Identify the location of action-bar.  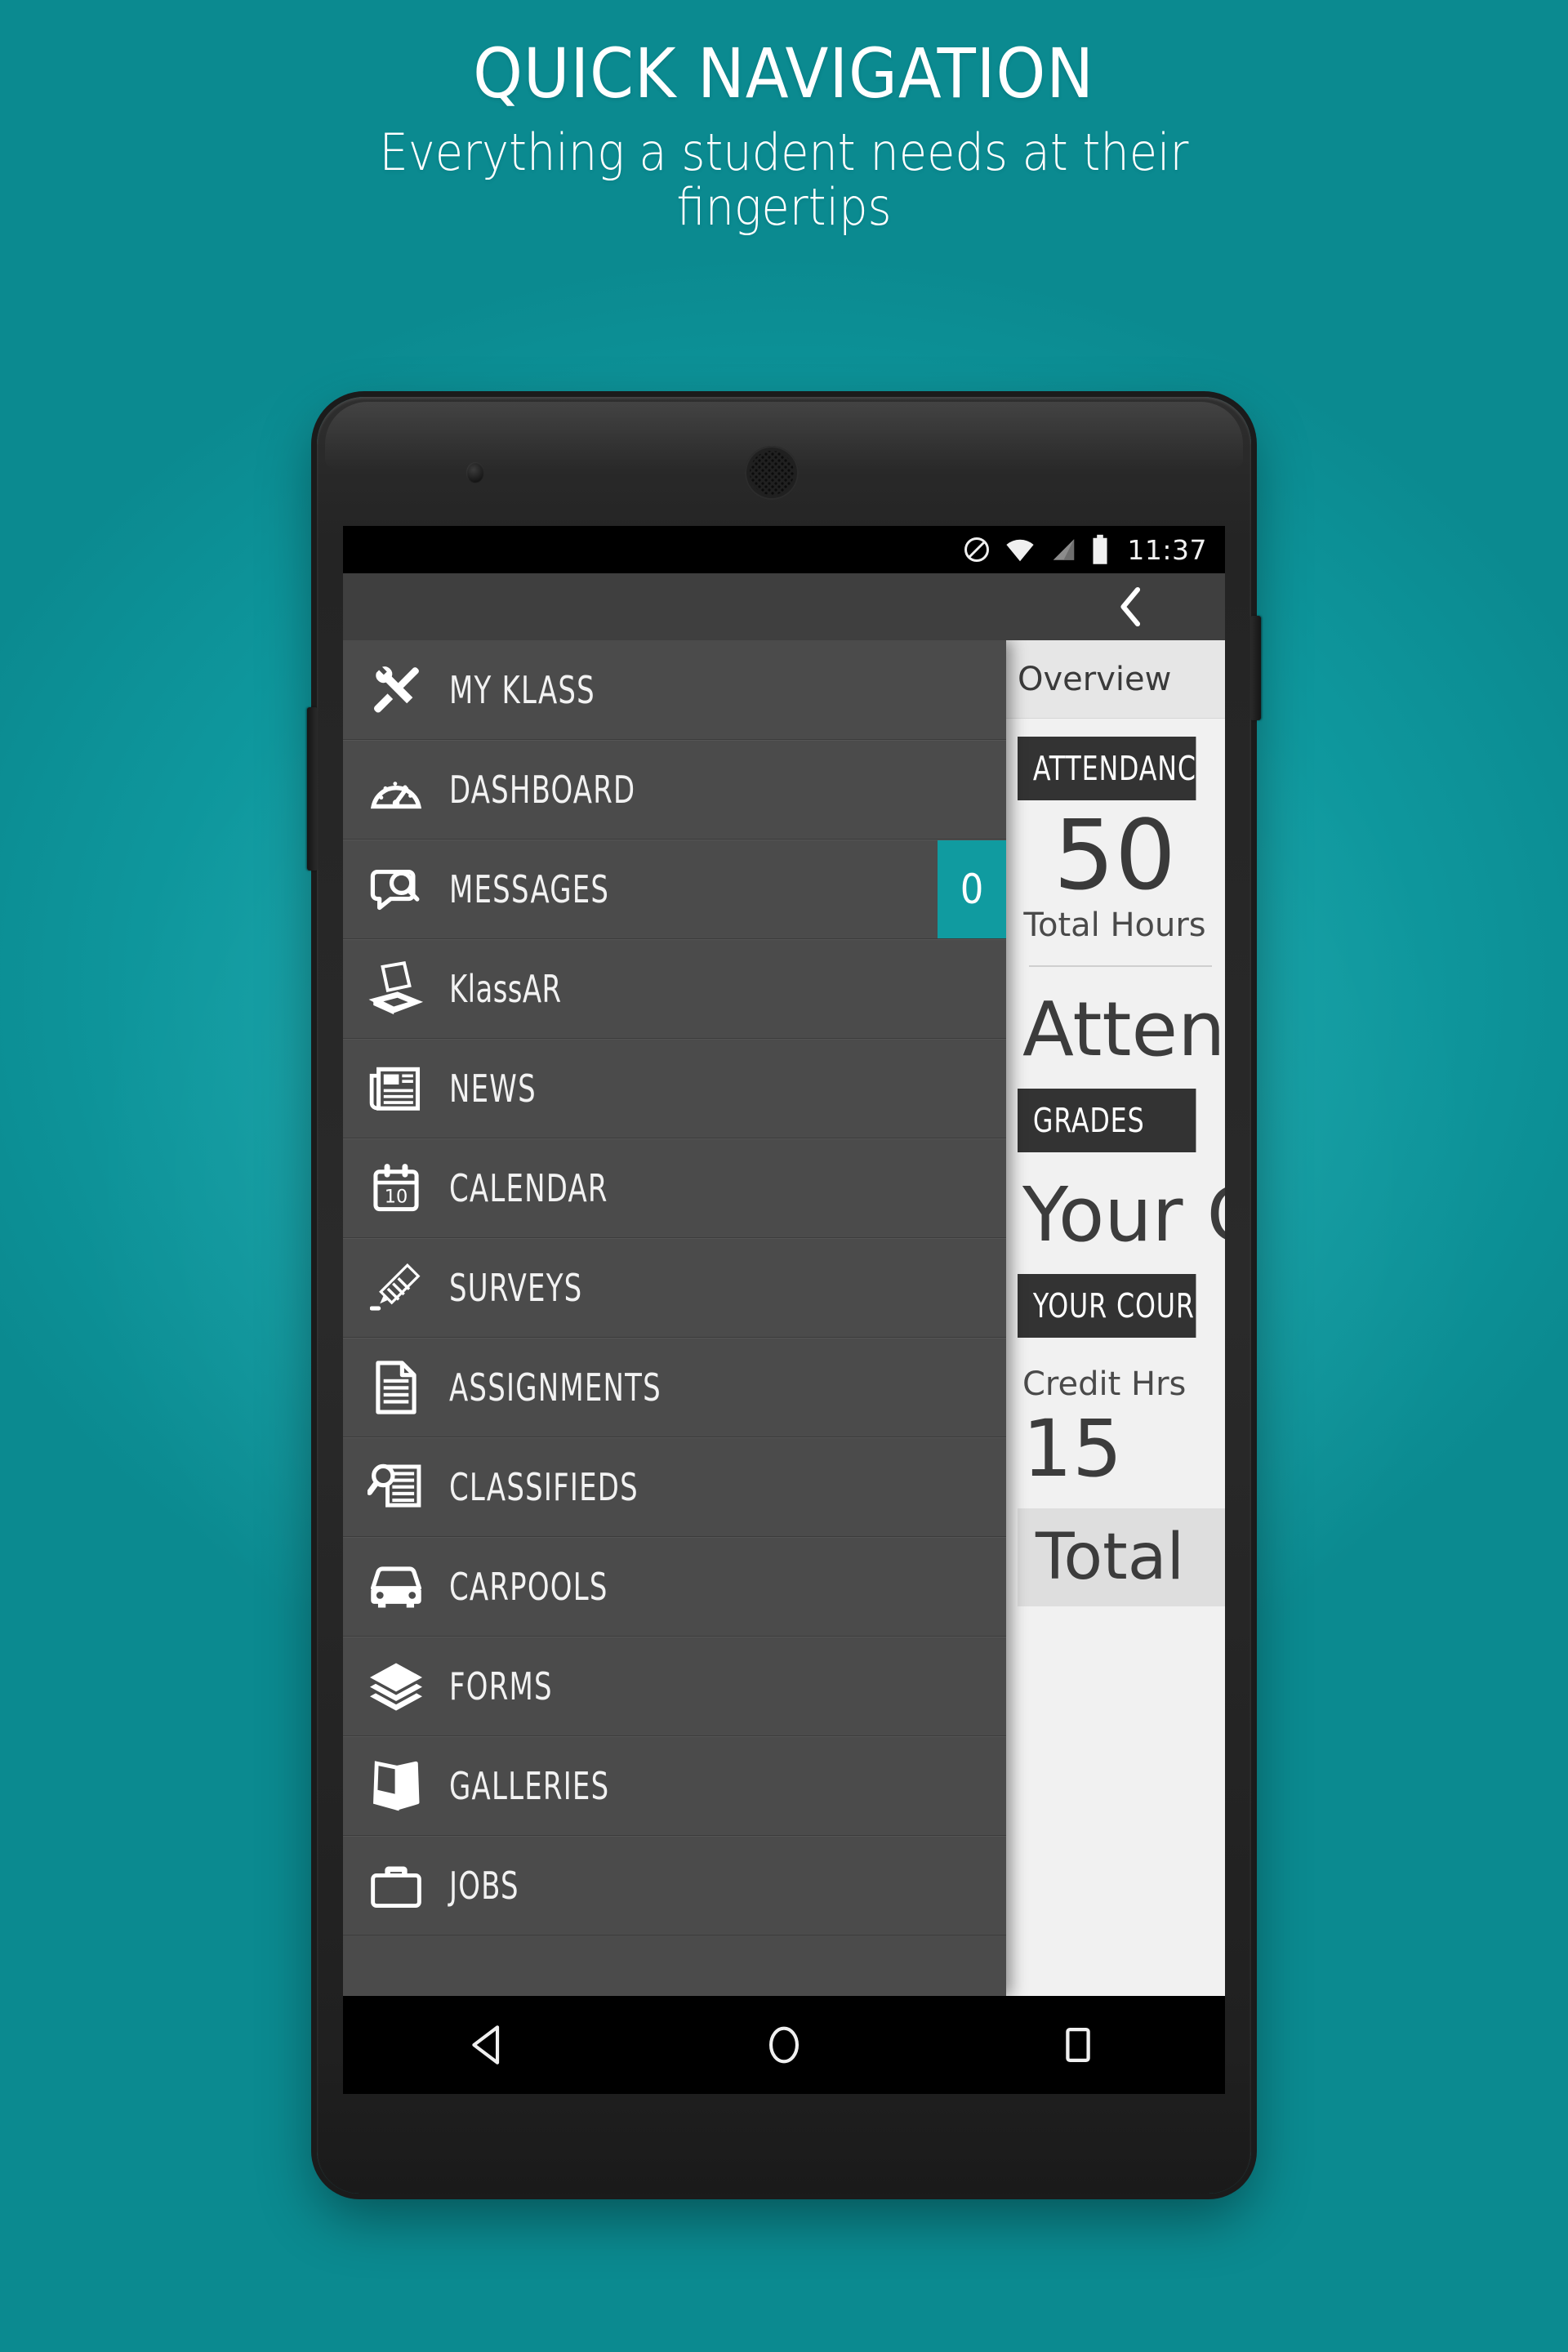
(784, 606).